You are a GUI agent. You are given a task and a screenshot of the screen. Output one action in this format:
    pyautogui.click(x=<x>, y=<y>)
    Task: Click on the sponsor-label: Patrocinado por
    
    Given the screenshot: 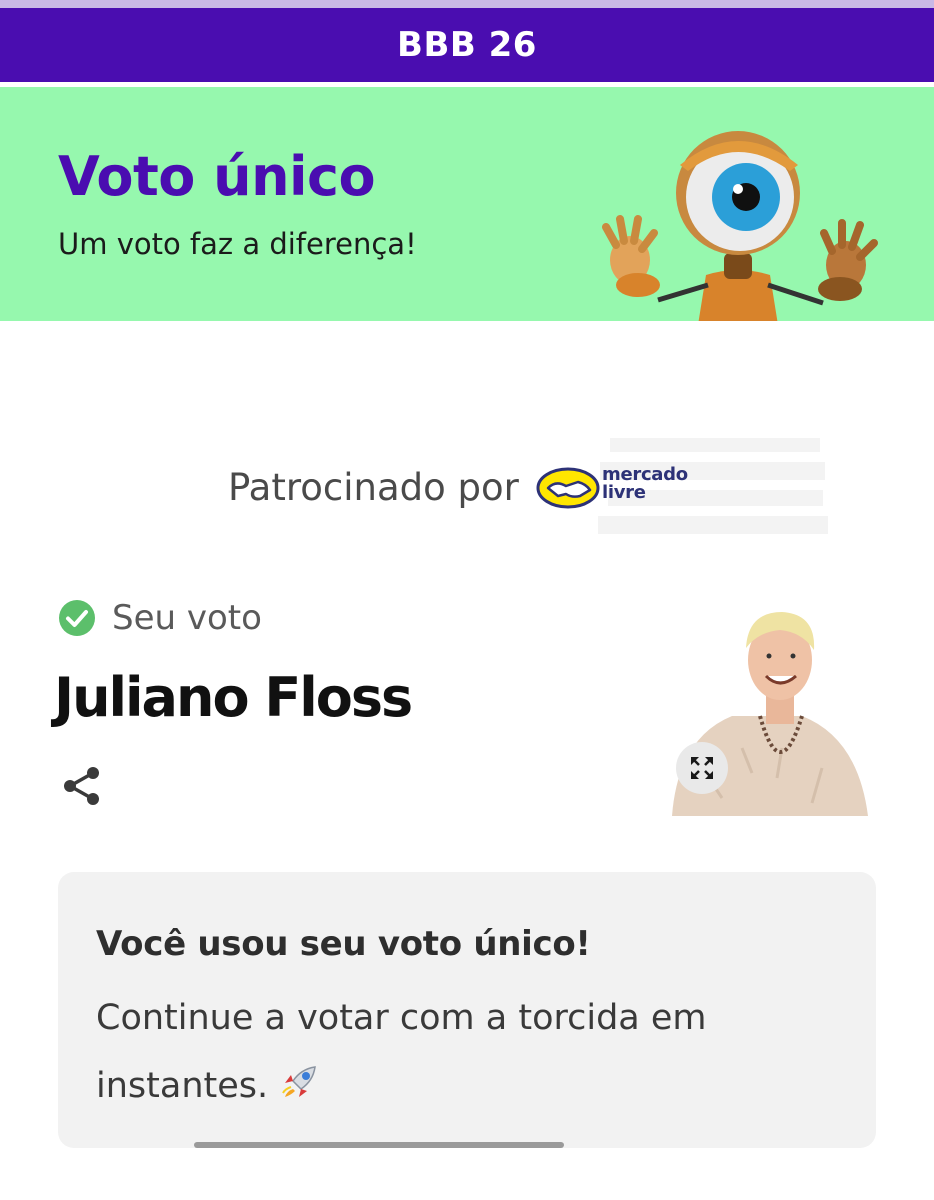 What is the action you would take?
    pyautogui.click(x=373, y=487)
    